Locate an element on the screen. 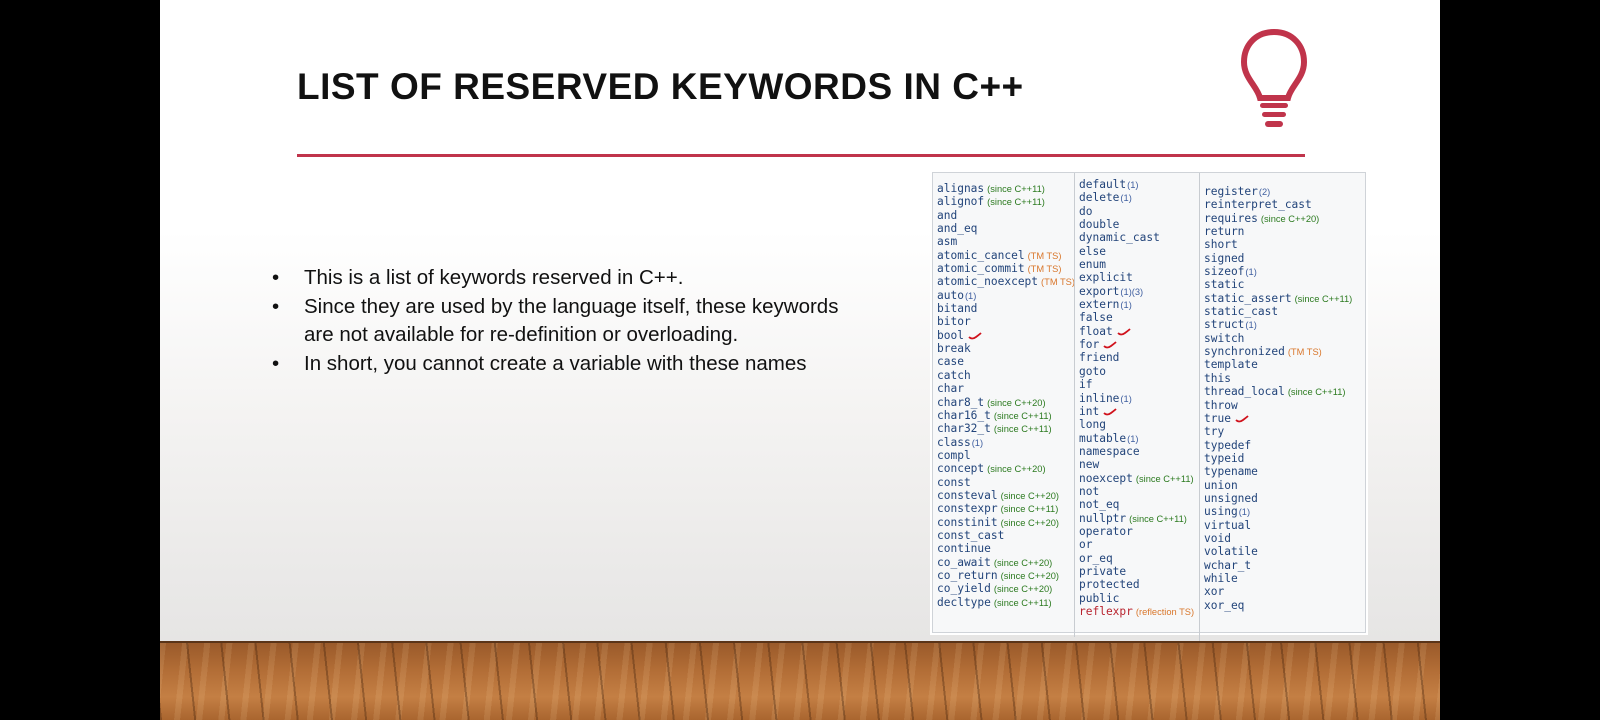 Image resolution: width=1600 pixels, height=720 pixels. keyword-name: decltype is located at coordinates (964, 602).